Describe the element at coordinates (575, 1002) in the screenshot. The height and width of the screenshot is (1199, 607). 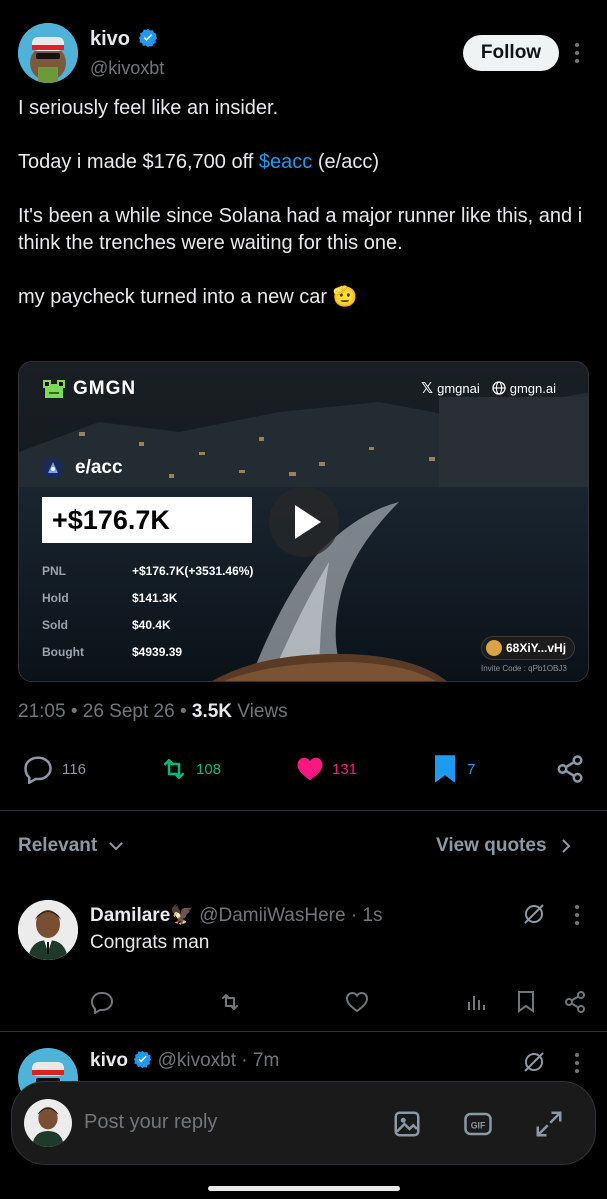
I see `reply-share-icon` at that location.